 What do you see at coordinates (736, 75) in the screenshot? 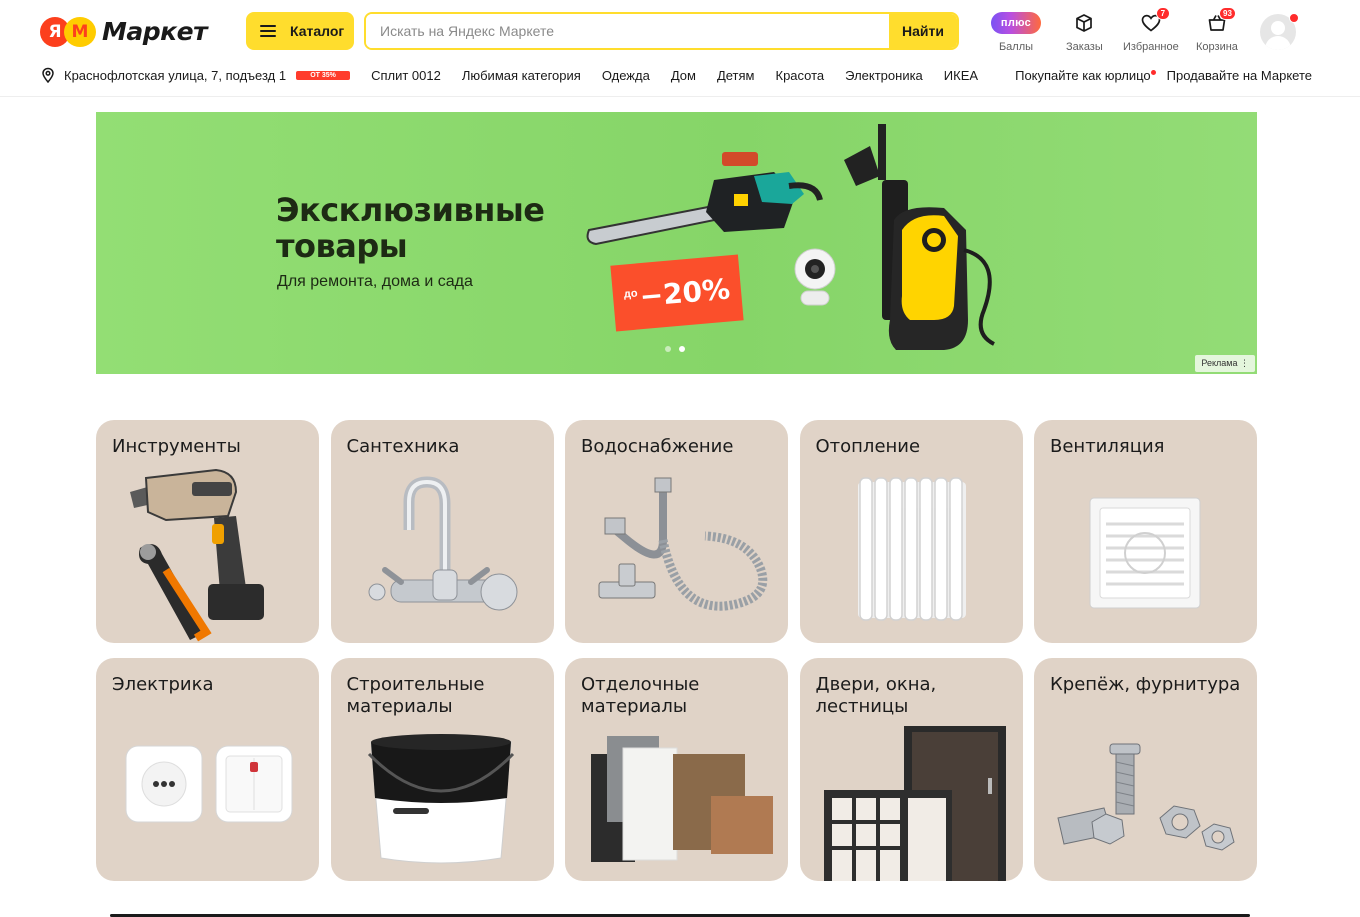
I see `nav-link-kids: Детям` at bounding box center [736, 75].